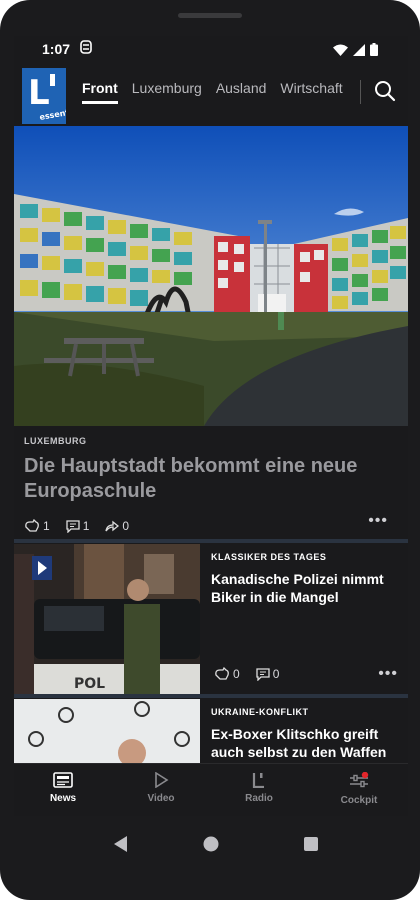  Describe the element at coordinates (167, 92) in the screenshot. I see `tab-luxemburg: Luxemburg` at that location.